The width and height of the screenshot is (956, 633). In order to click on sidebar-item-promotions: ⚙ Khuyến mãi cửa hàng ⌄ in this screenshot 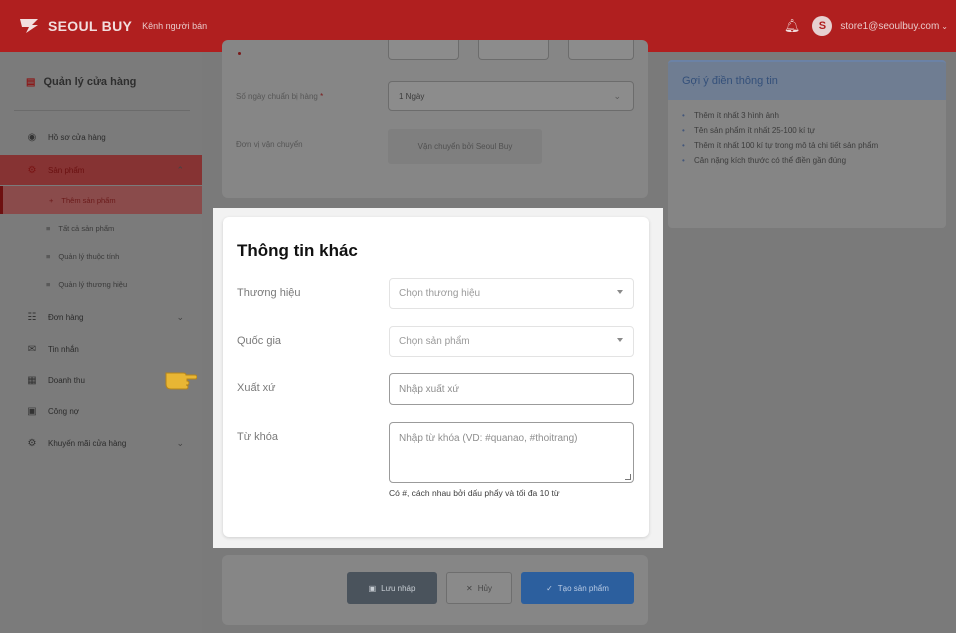, I will do `click(101, 443)`.